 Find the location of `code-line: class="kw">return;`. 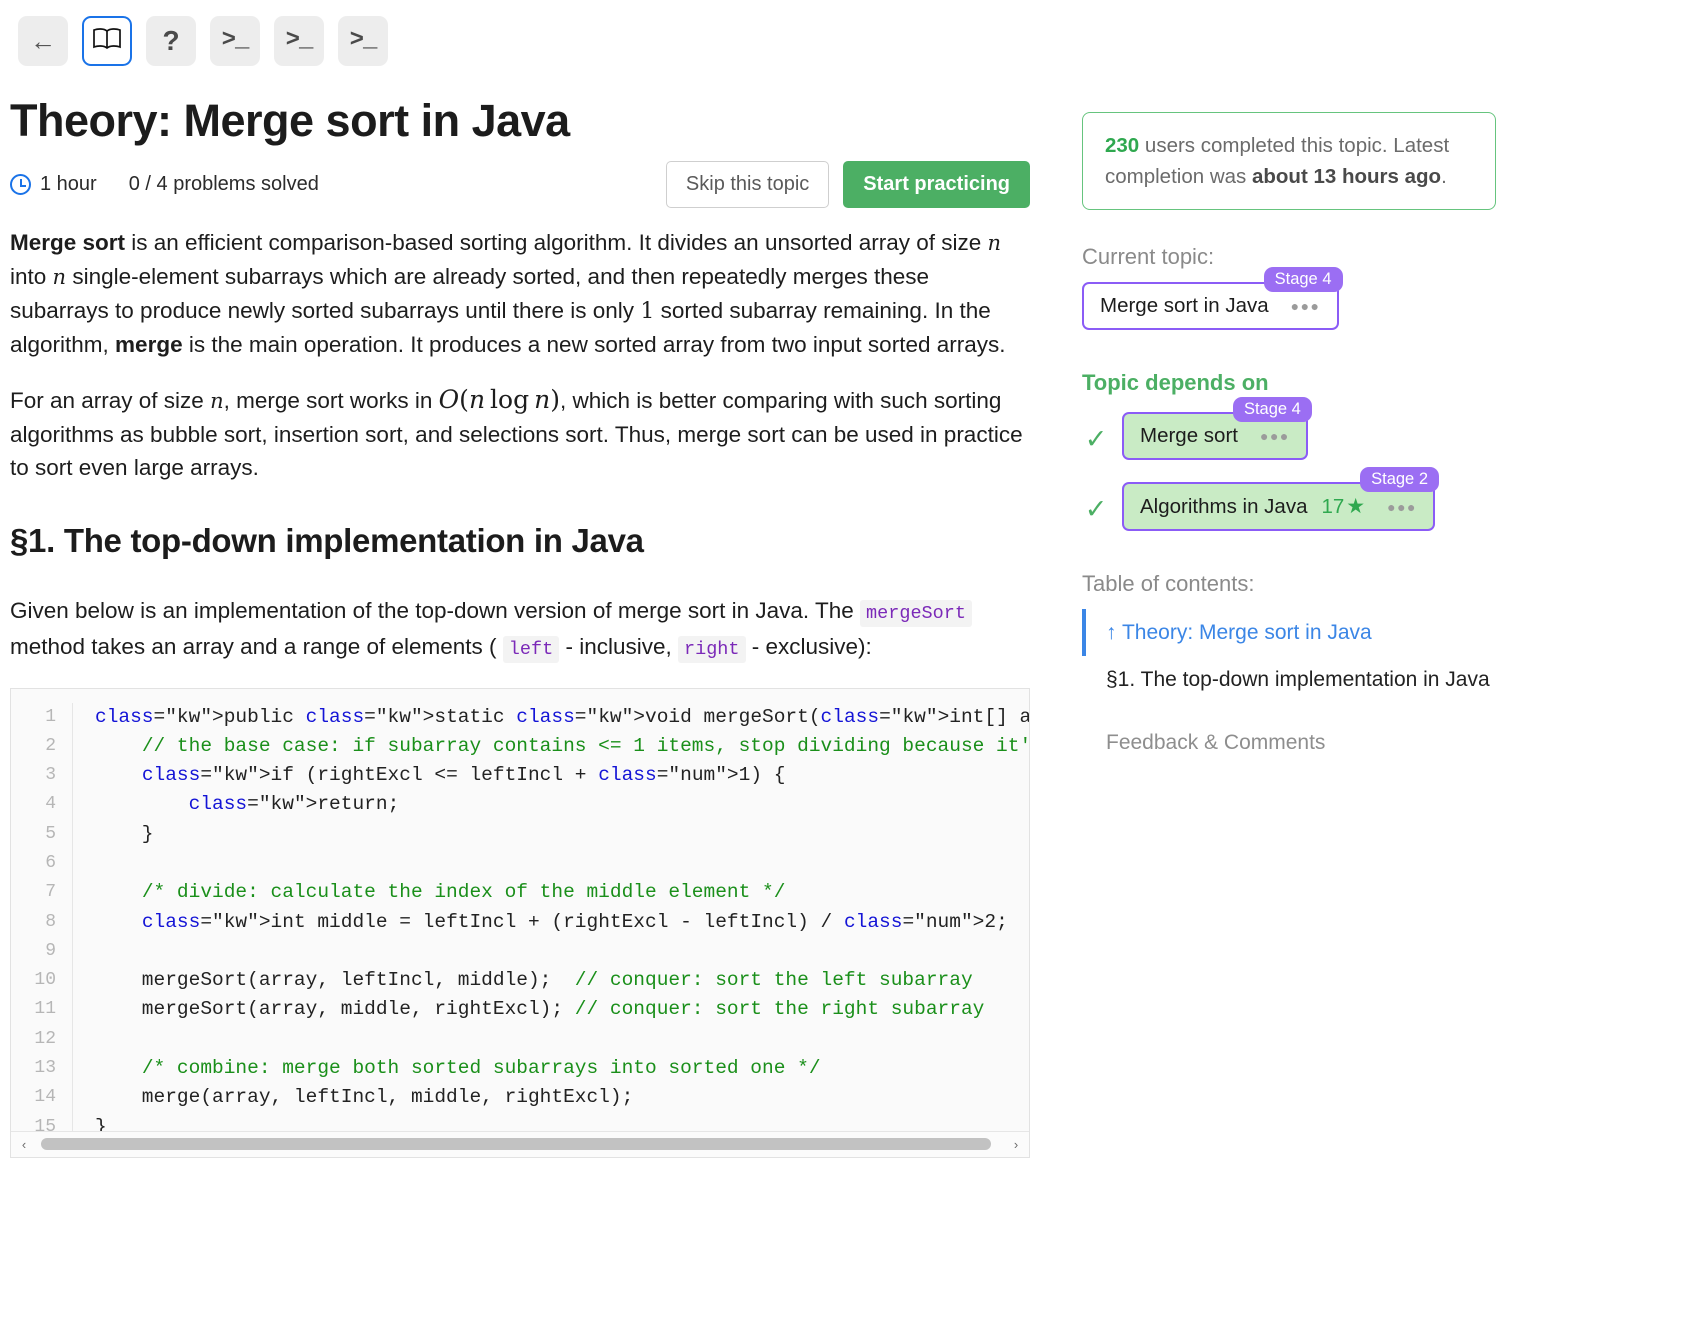

code-line: class="kw">return; is located at coordinates (294, 804).